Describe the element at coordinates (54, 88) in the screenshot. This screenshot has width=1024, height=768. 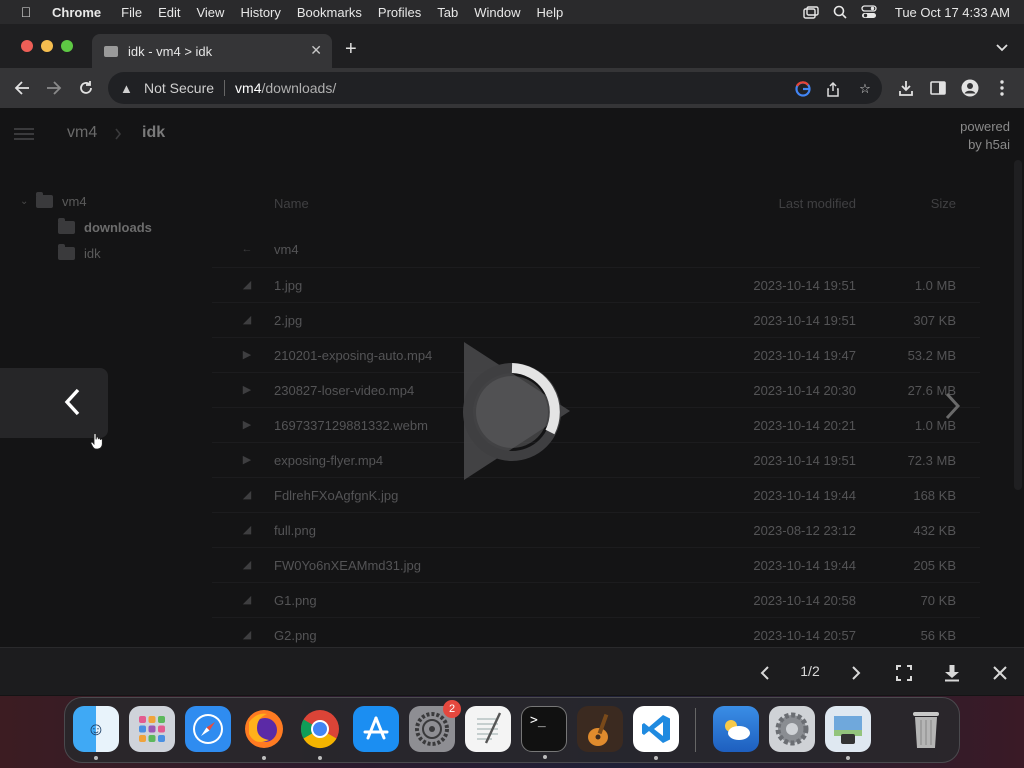
I see `forward-arrow-icon` at that location.